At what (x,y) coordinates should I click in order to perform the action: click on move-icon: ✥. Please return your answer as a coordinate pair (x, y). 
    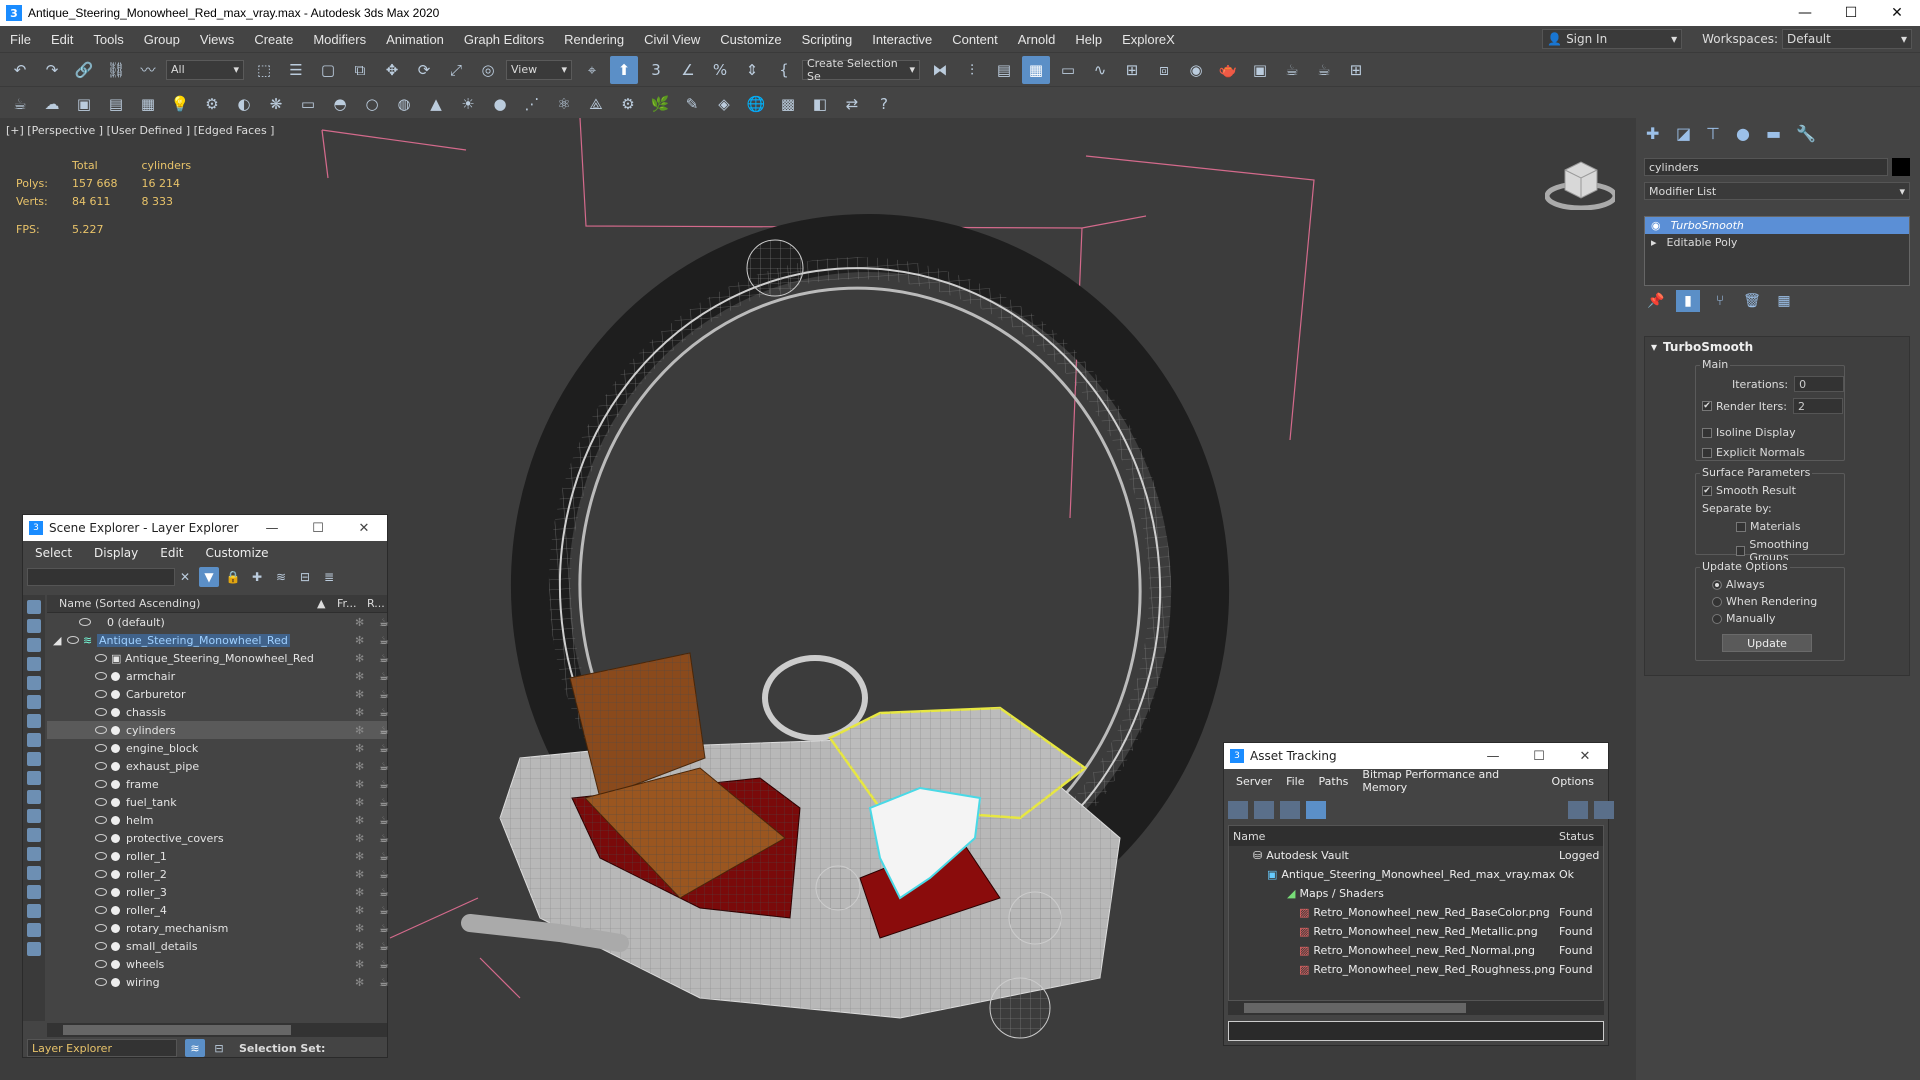
    Looking at the image, I should click on (392, 70).